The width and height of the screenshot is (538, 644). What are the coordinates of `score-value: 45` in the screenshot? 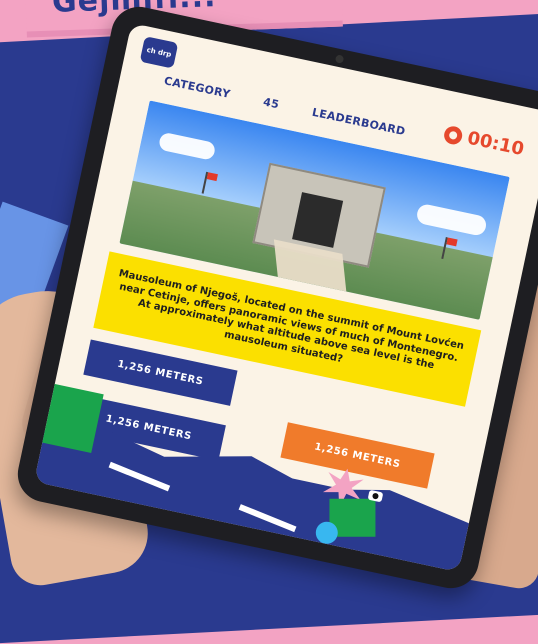 It's located at (271, 102).